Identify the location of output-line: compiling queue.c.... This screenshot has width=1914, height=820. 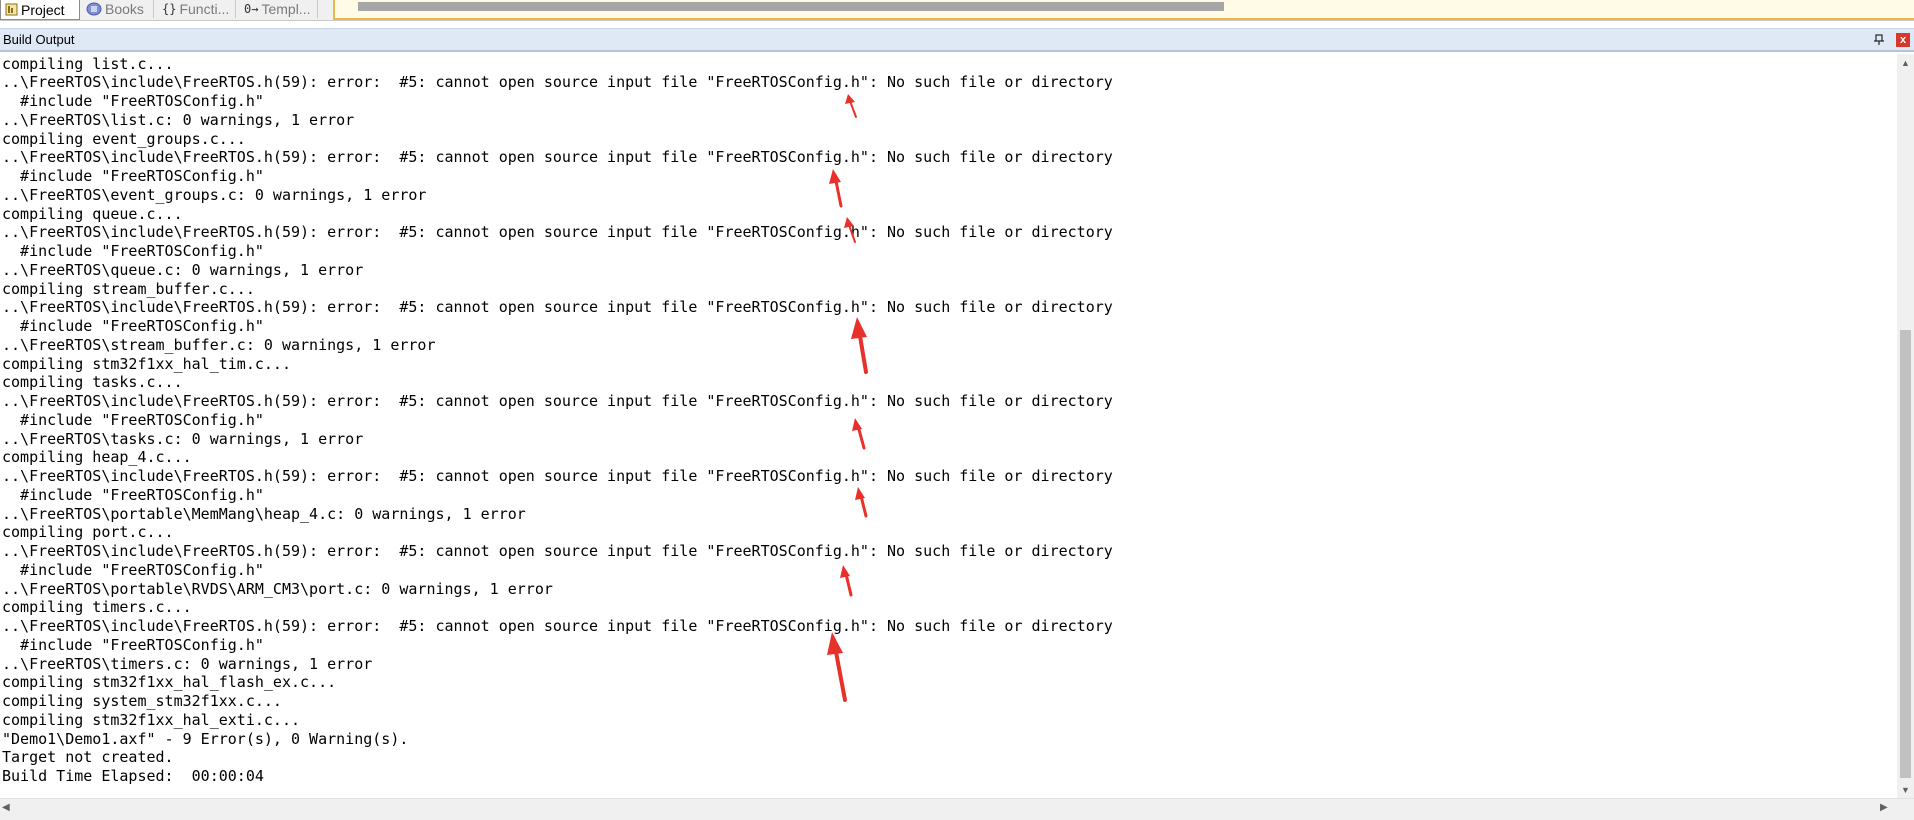
(92, 213).